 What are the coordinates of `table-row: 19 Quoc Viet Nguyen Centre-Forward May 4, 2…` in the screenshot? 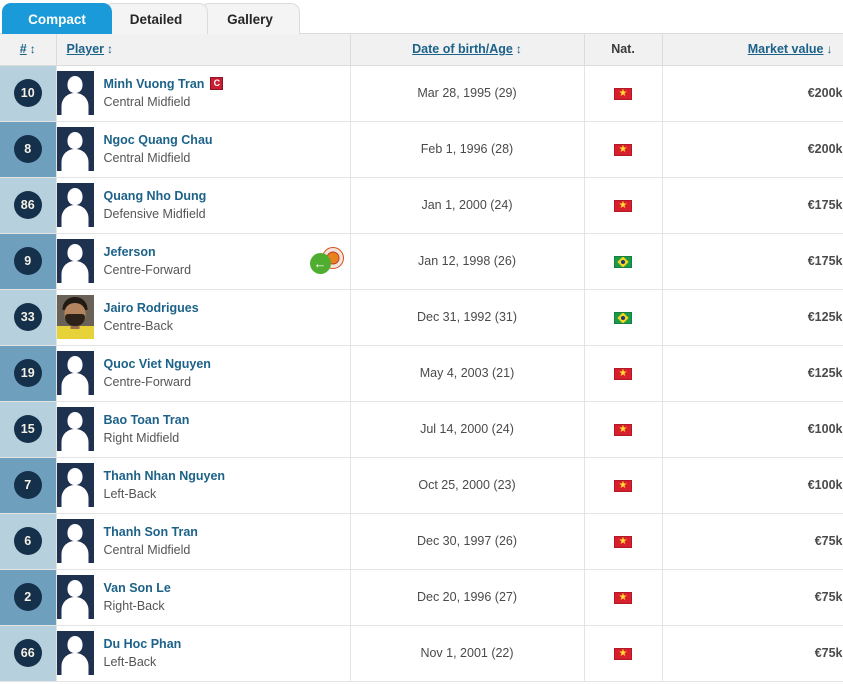 It's located at (421, 373).